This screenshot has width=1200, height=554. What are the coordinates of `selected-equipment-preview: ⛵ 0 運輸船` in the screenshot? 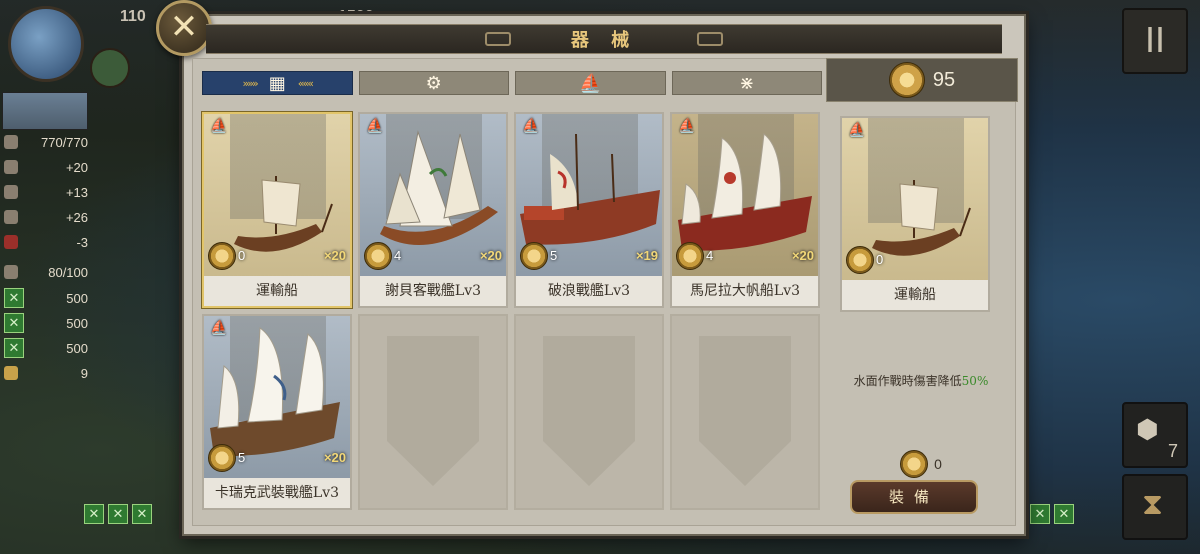 It's located at (915, 214).